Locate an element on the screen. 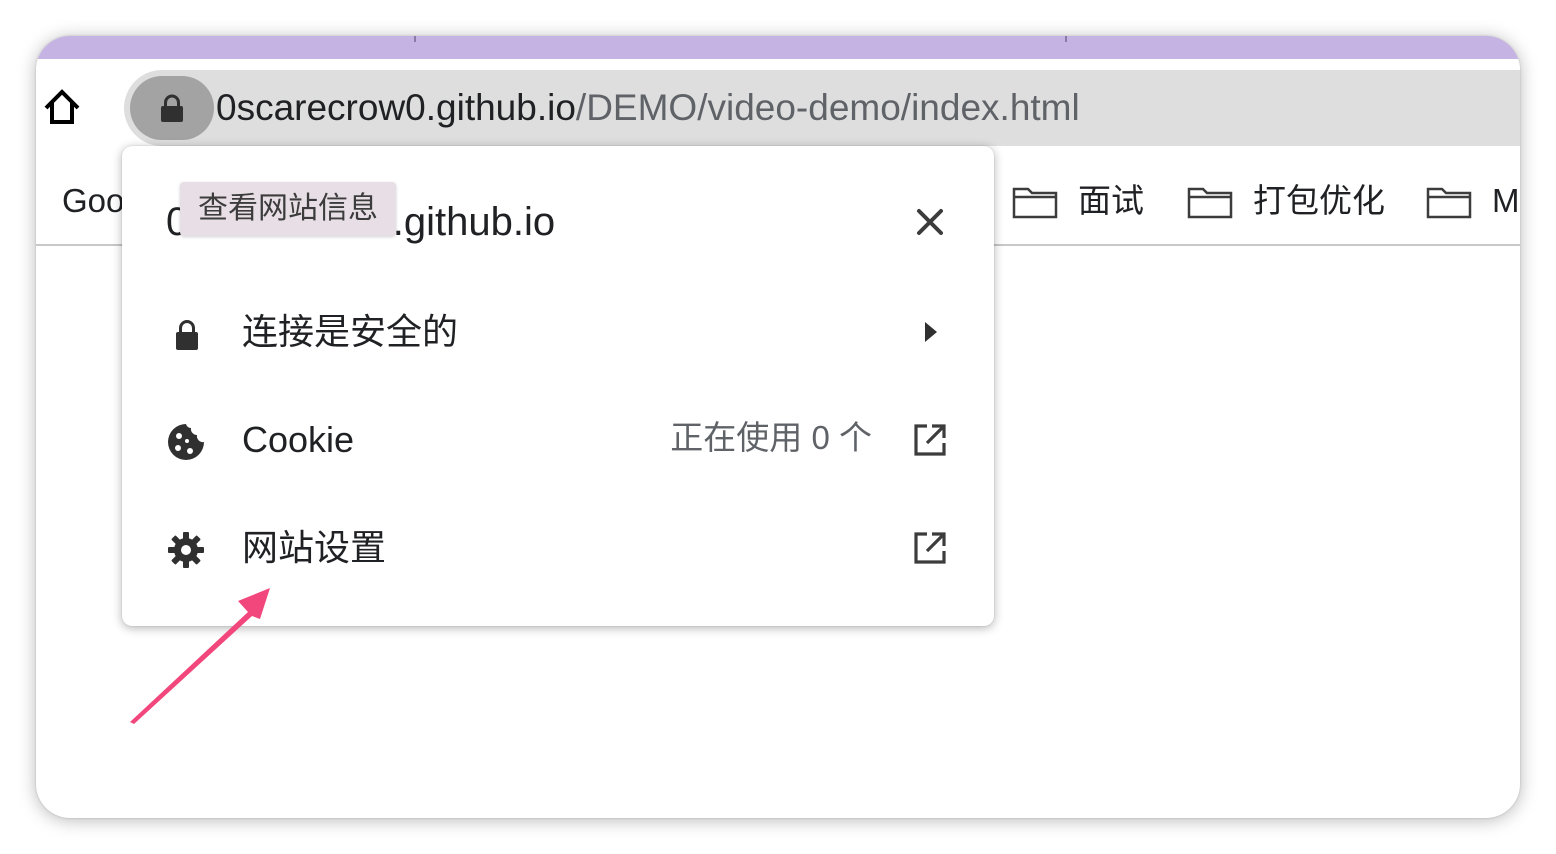 The width and height of the screenshot is (1556, 854). gear-icon is located at coordinates (186, 550).